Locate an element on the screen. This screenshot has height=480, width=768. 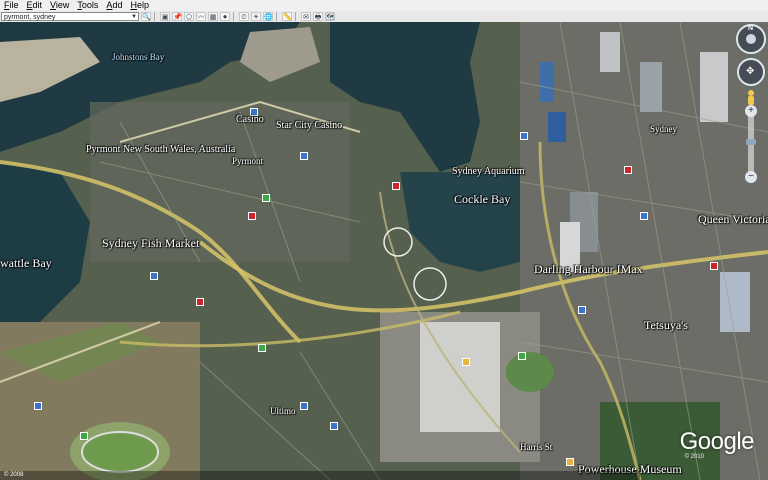
chevron-down-icon: ▼ is located at coordinates (134, 17).